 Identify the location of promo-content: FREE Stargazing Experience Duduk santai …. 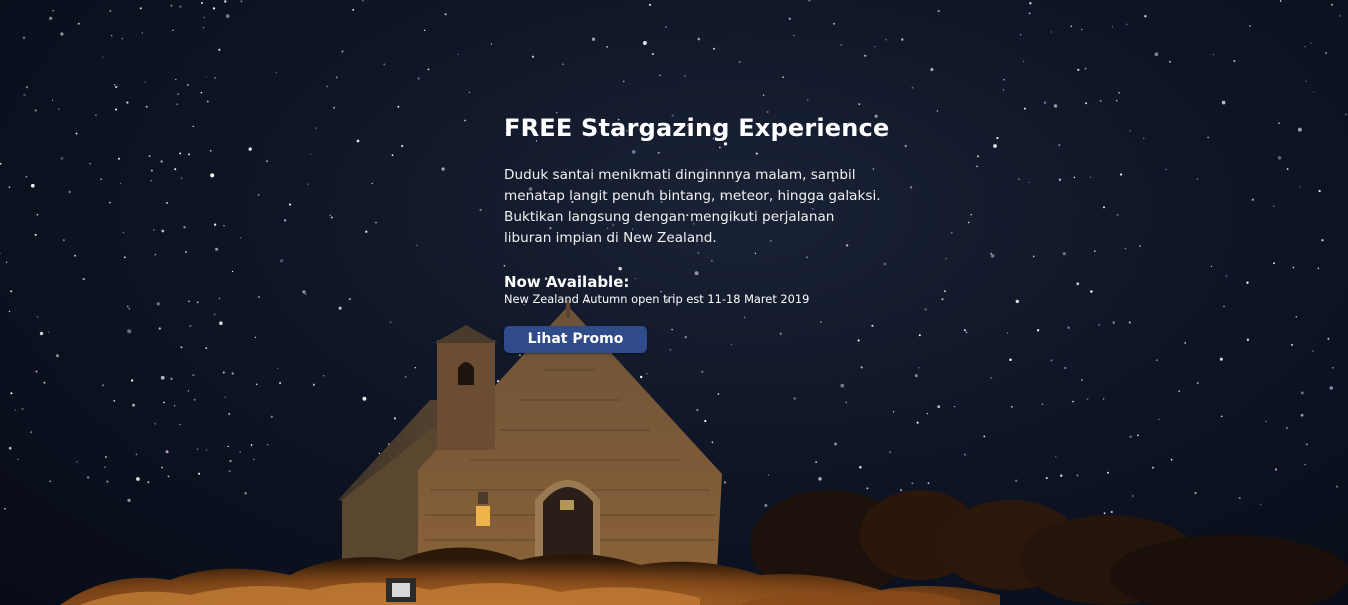
(704, 233).